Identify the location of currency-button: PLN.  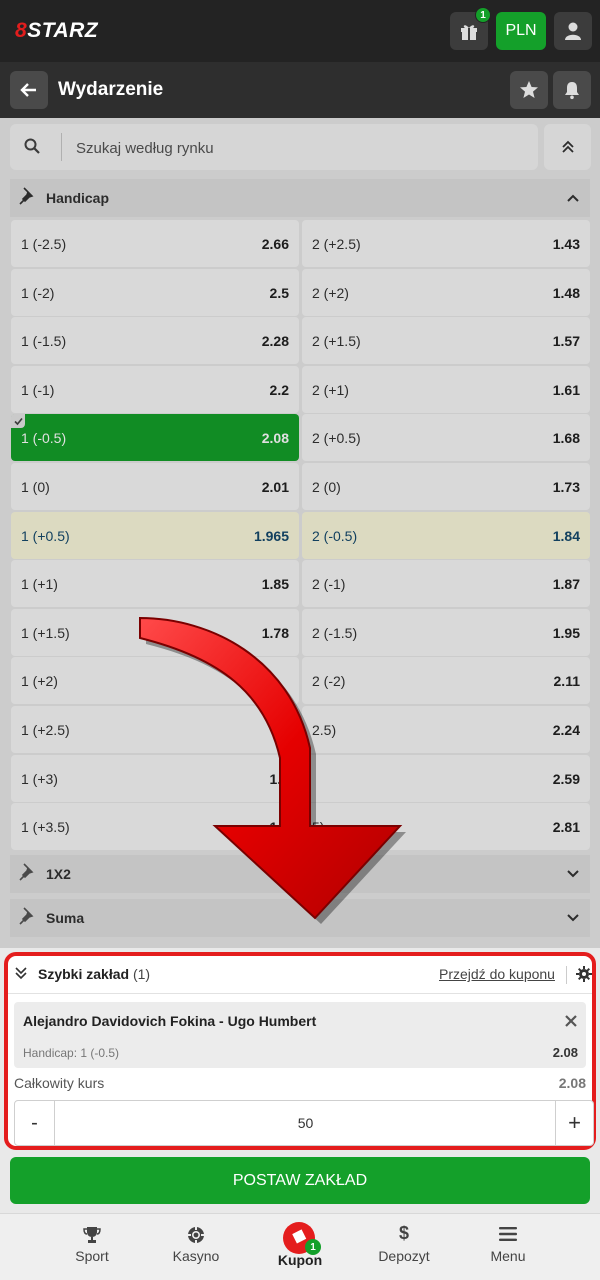
(521, 31).